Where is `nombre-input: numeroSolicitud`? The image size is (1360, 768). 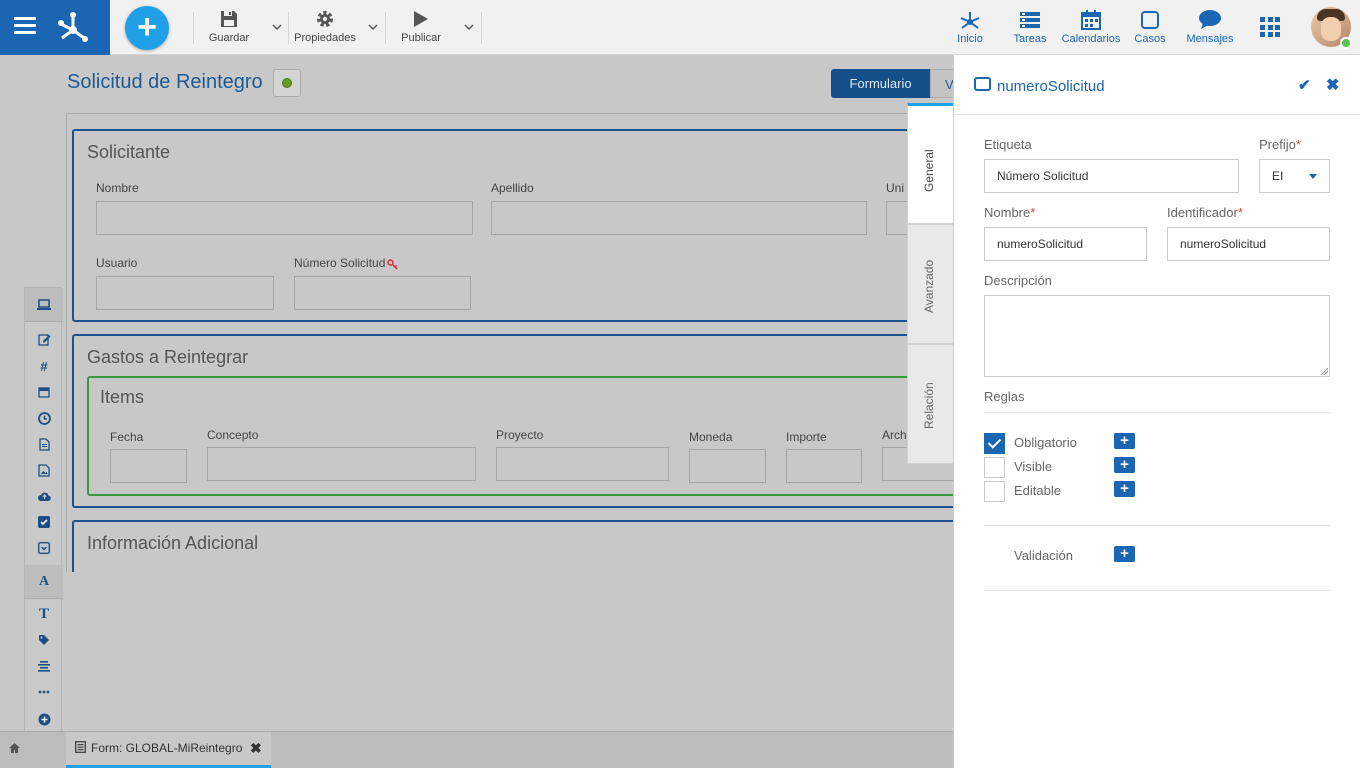 nombre-input: numeroSolicitud is located at coordinates (1065, 244).